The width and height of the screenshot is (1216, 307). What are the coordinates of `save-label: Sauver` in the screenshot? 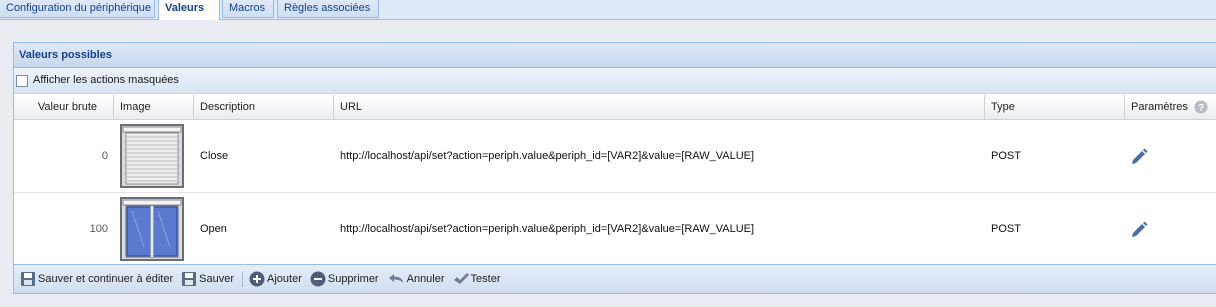 It's located at (216, 279).